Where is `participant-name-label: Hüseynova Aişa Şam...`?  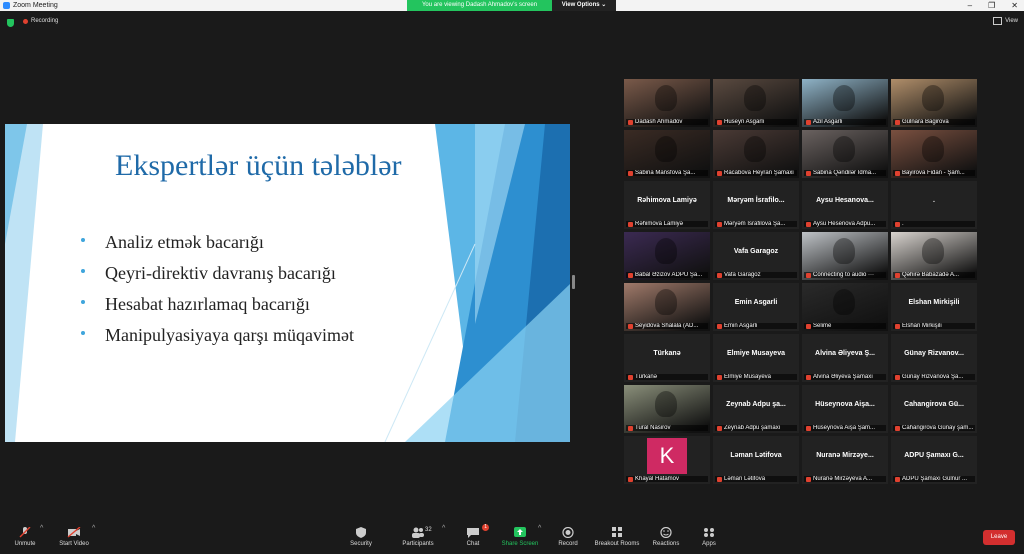 participant-name-label: Hüseynova Aişa Şam... is located at coordinates (845, 428).